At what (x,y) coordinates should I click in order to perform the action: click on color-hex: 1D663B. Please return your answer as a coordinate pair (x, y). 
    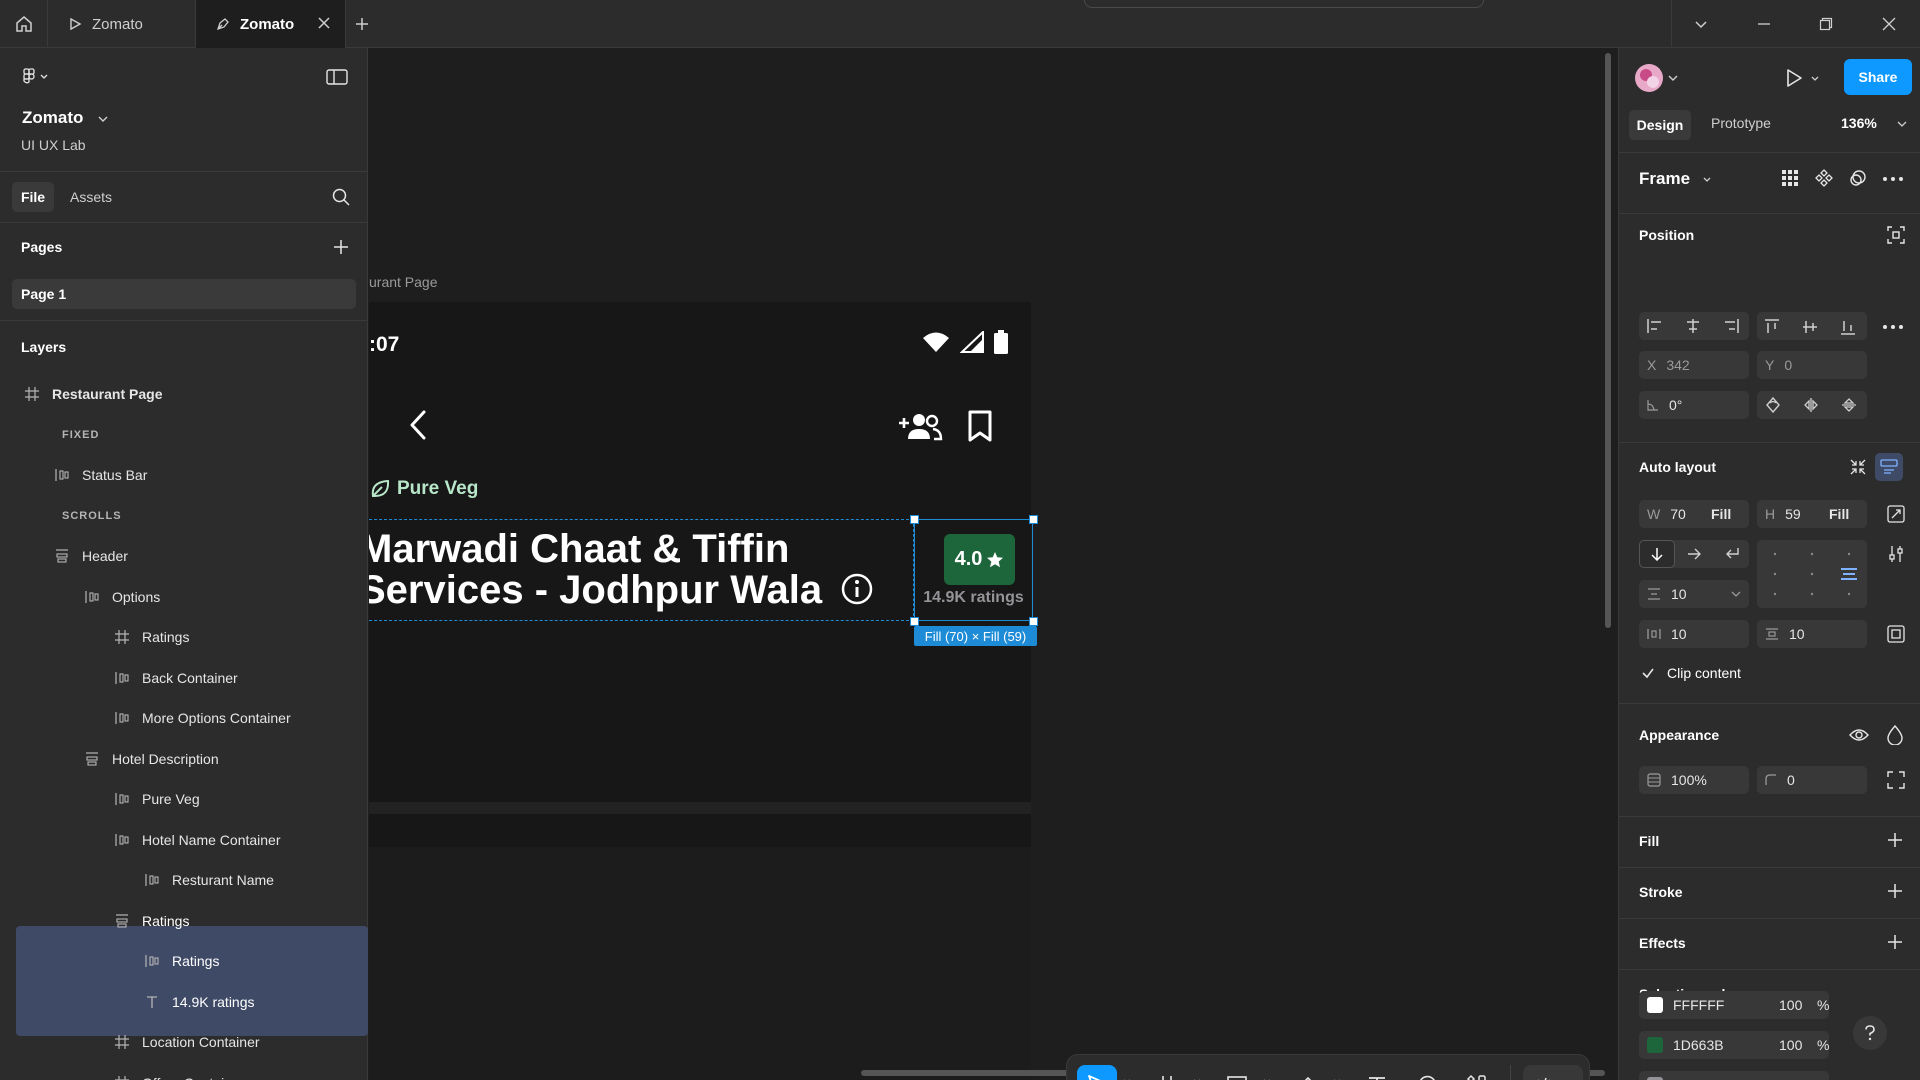
    Looking at the image, I should click on (1698, 1045).